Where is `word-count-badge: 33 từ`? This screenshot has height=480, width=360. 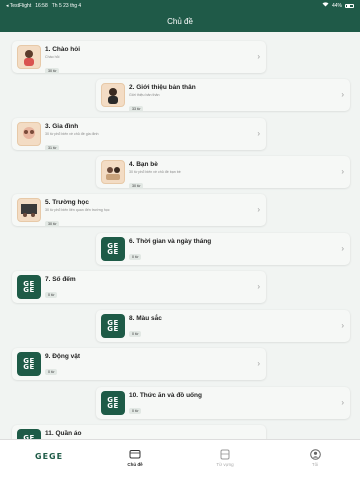 word-count-badge: 33 từ is located at coordinates (136, 109).